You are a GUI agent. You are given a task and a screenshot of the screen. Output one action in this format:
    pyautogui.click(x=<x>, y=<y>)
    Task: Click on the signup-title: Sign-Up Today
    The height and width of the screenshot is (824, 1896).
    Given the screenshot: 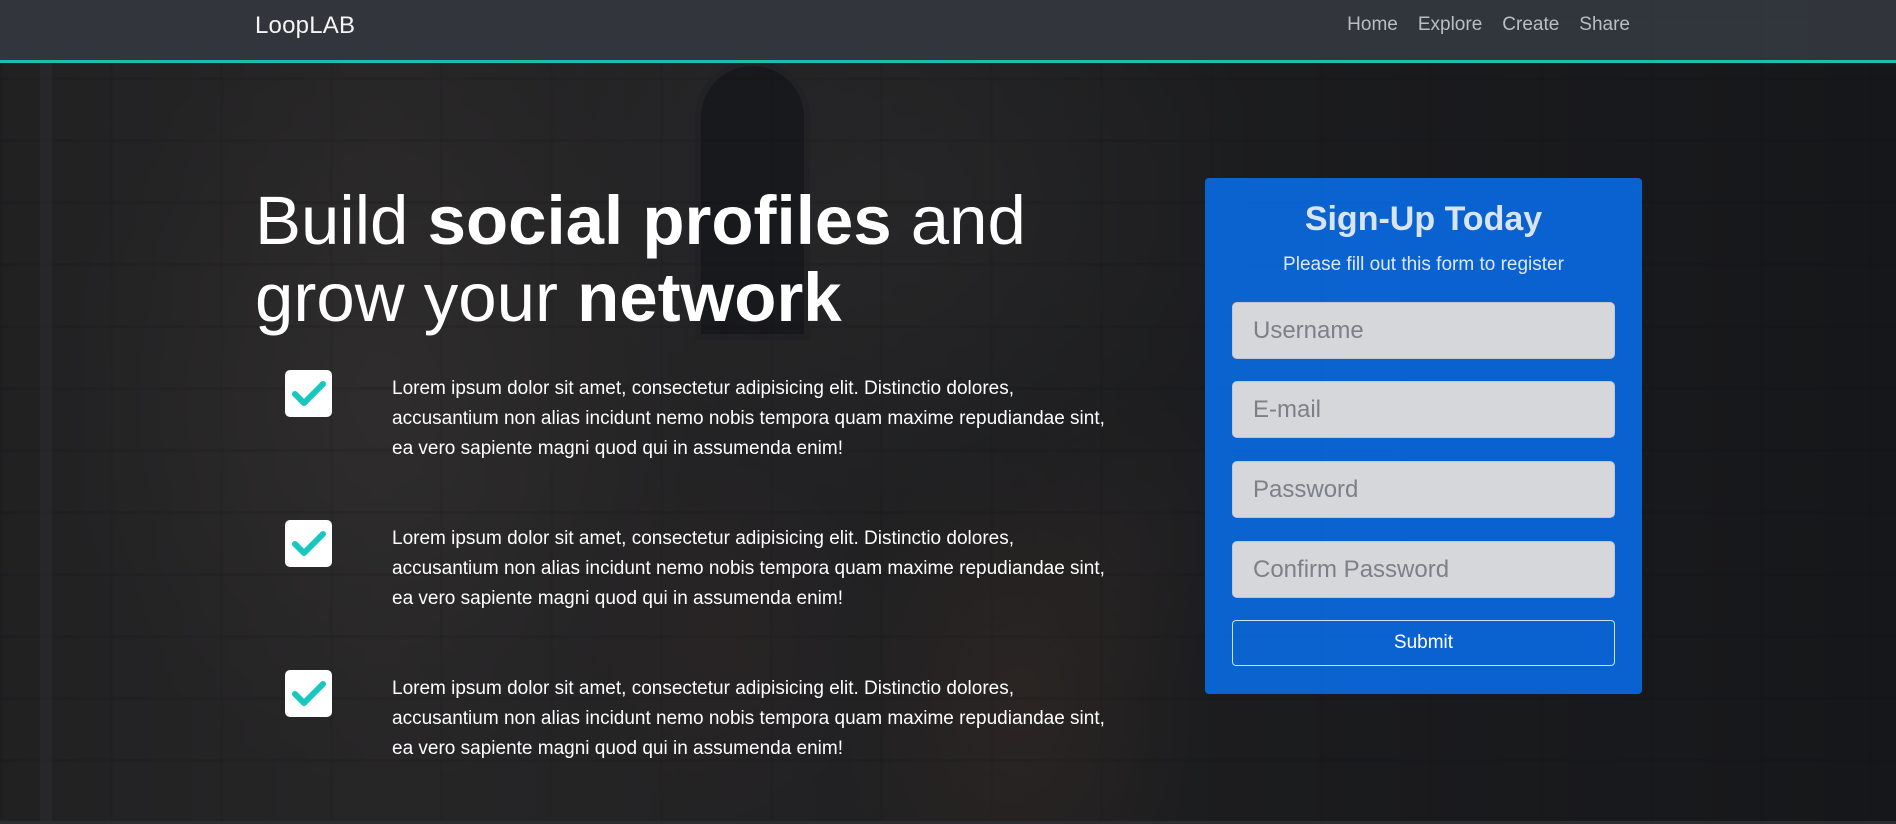 What is the action you would take?
    pyautogui.click(x=1423, y=219)
    